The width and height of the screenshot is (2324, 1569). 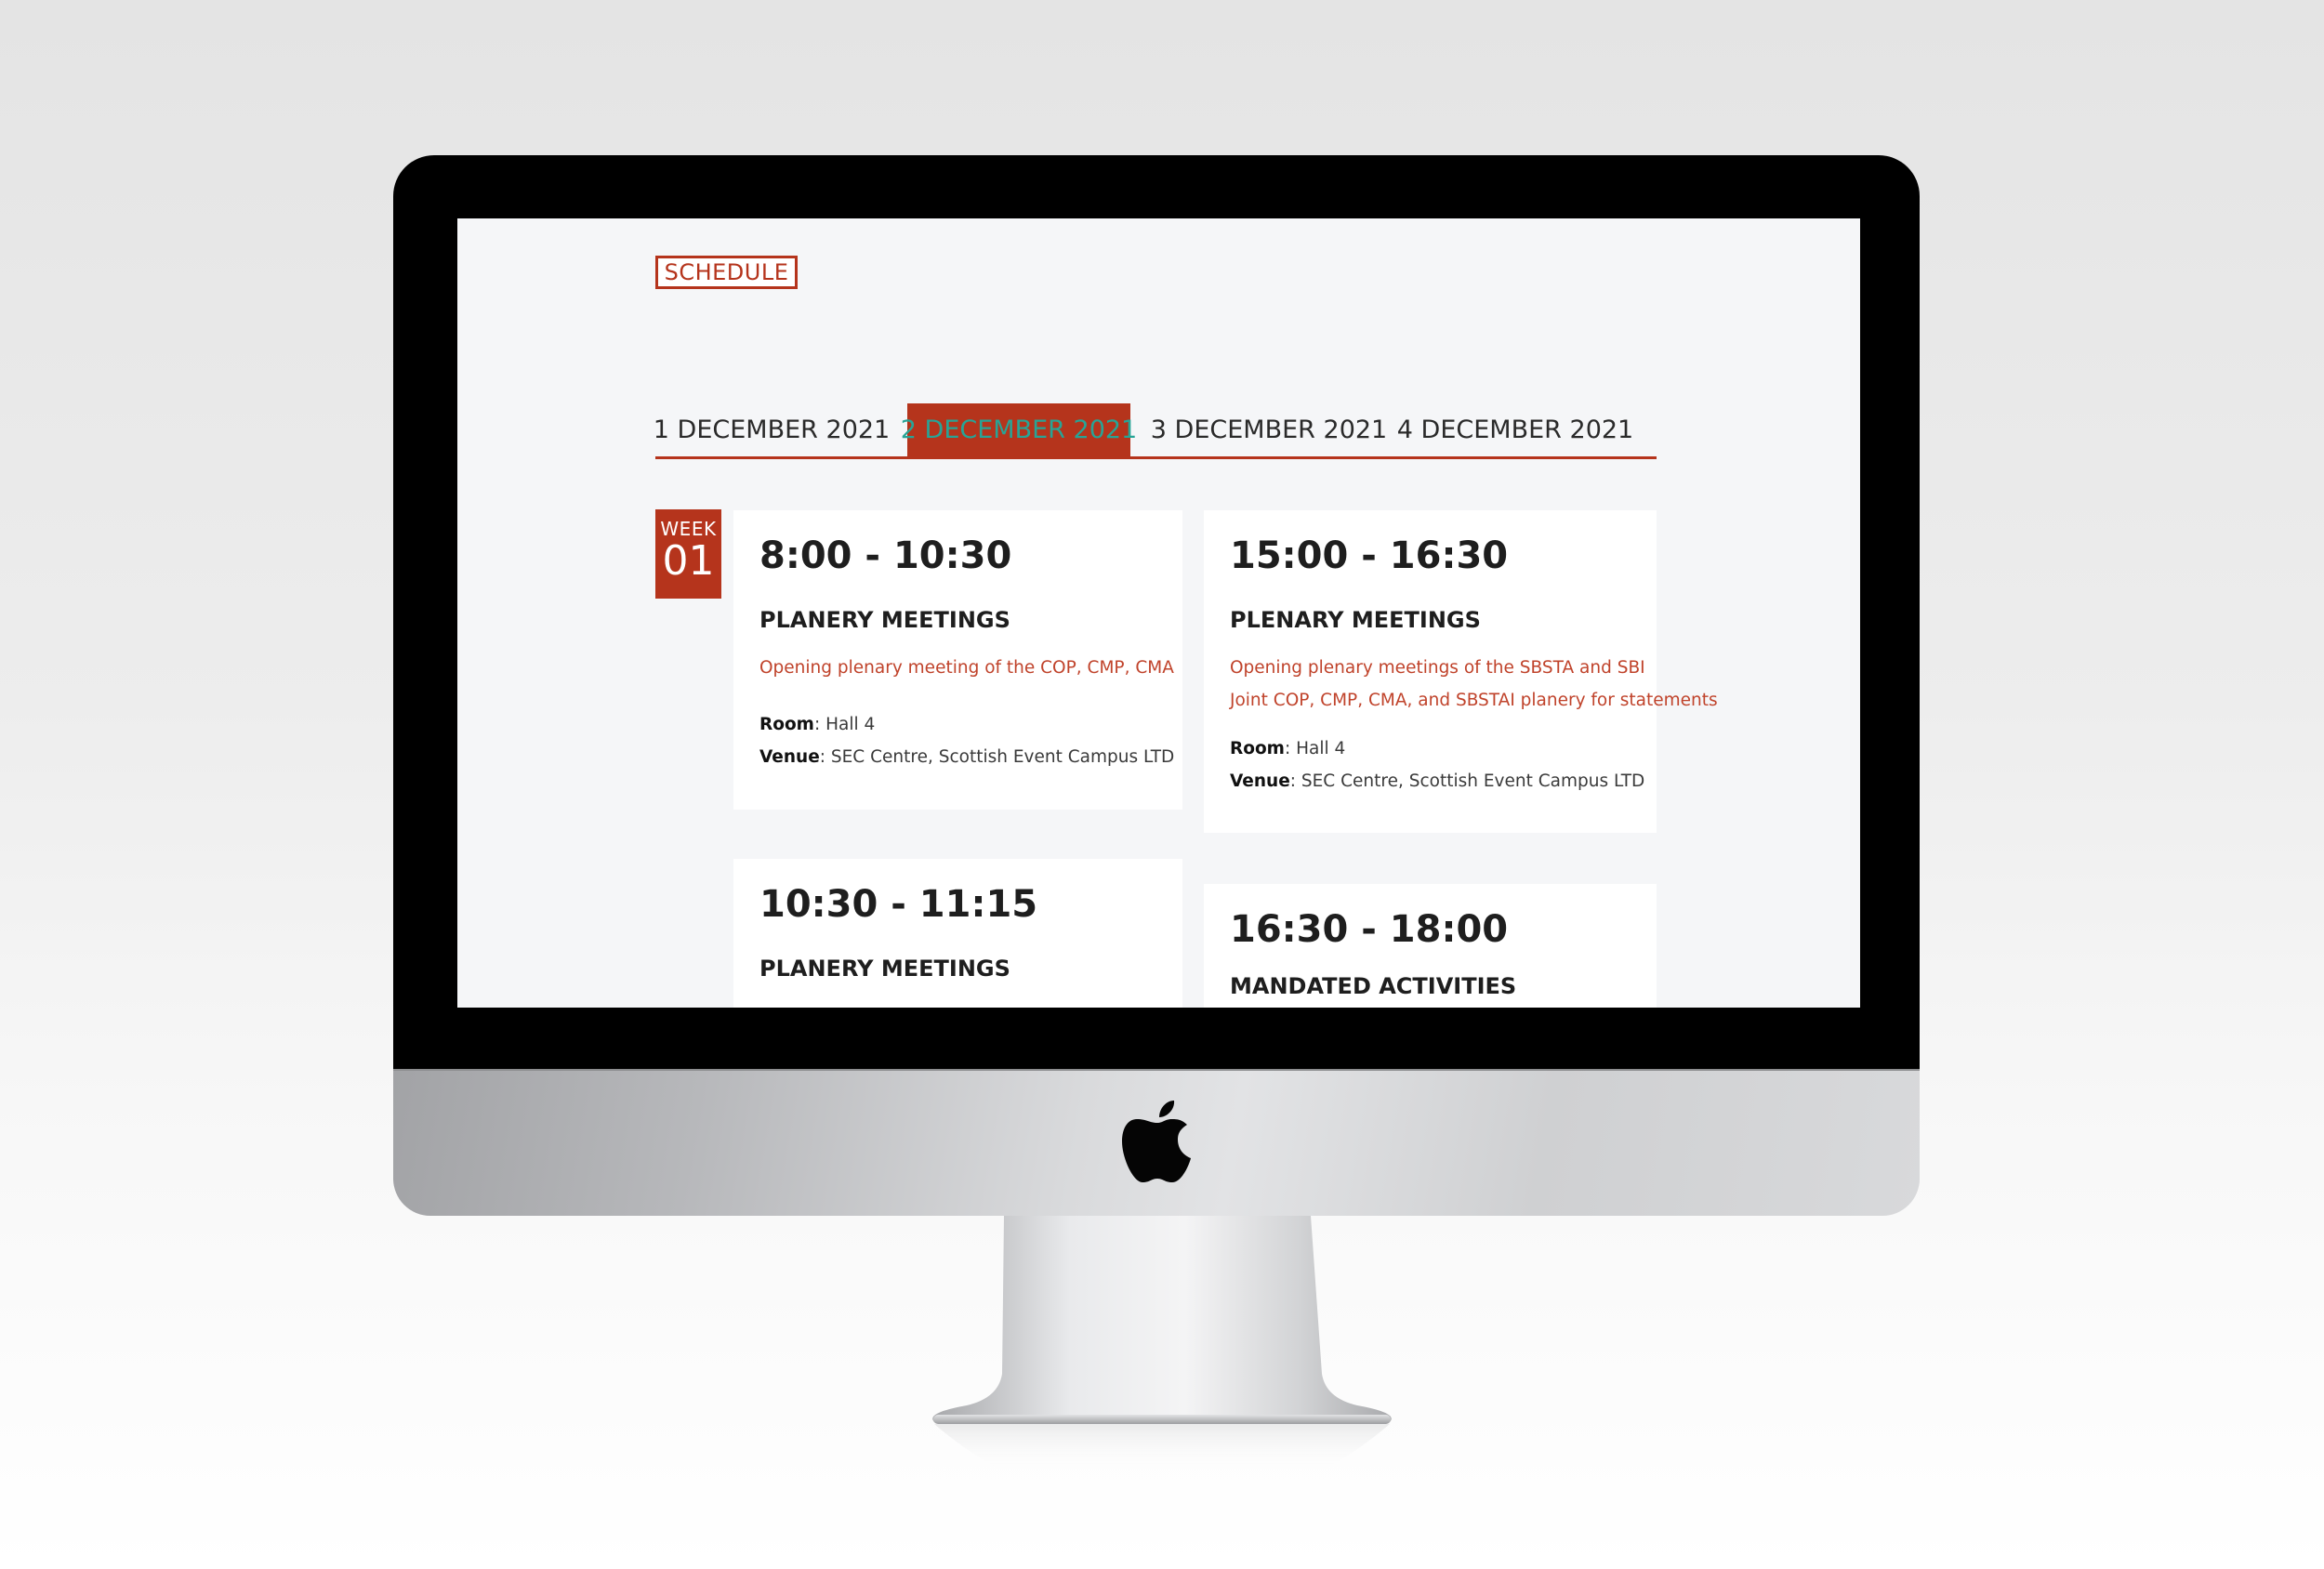 I want to click on apple-logo-icon, so click(x=1156, y=1141).